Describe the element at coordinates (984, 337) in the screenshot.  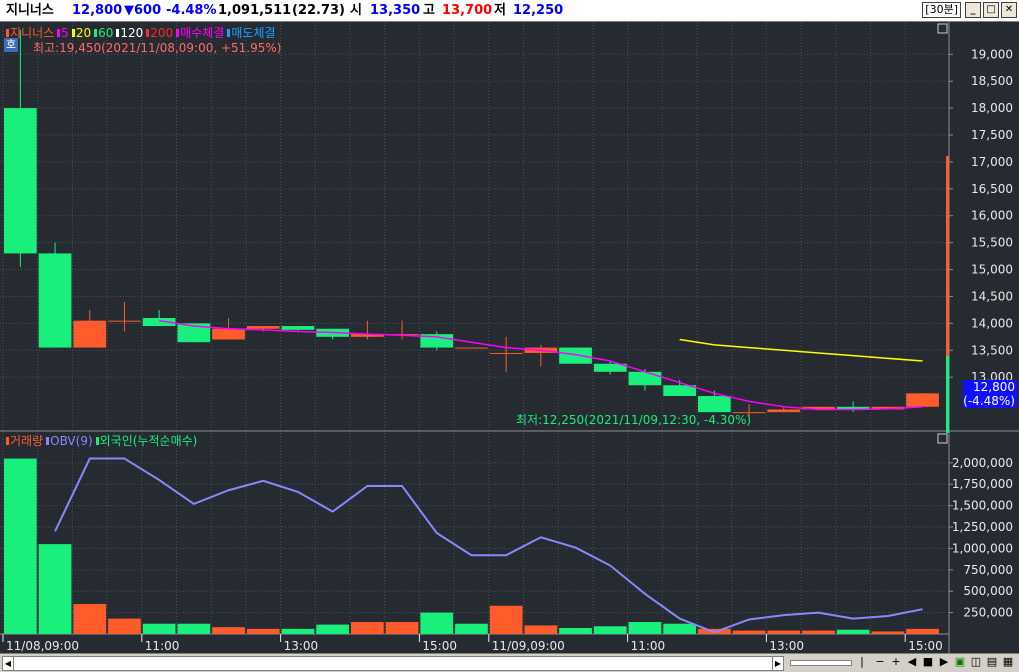
I see `y-axis-panel` at that location.